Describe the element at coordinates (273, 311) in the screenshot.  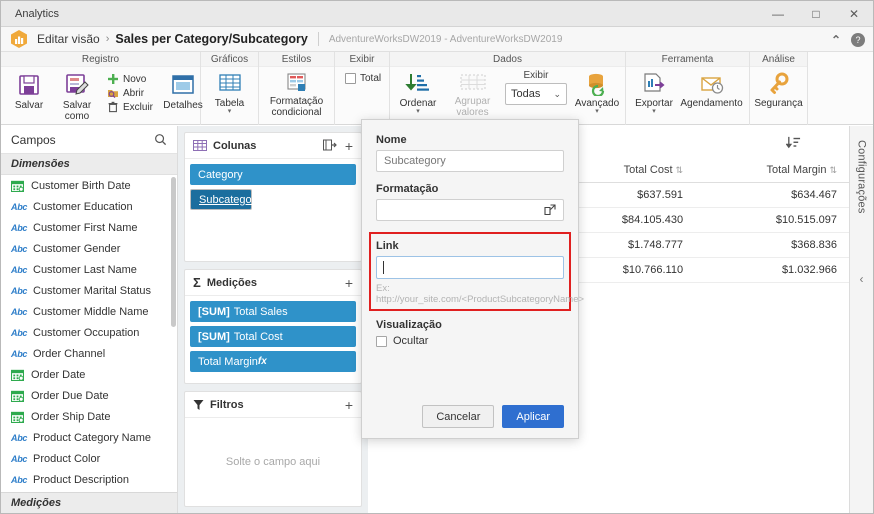
I see `measure-pill-total-sales: [SUM] Total Sales` at that location.